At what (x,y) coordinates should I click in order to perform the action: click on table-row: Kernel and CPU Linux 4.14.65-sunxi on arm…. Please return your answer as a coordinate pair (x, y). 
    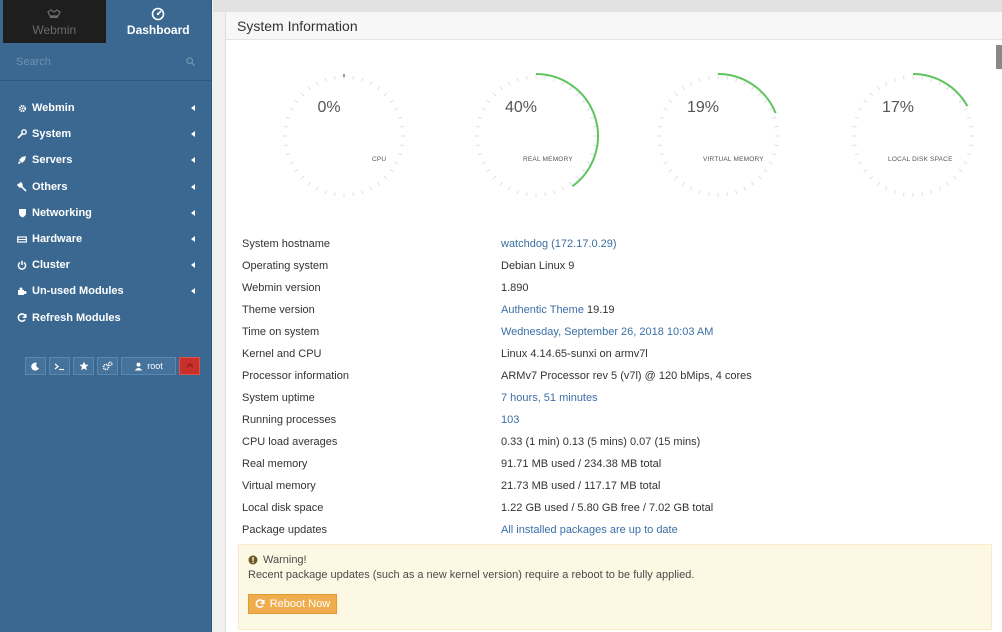
    Looking at the image, I should click on (612, 354).